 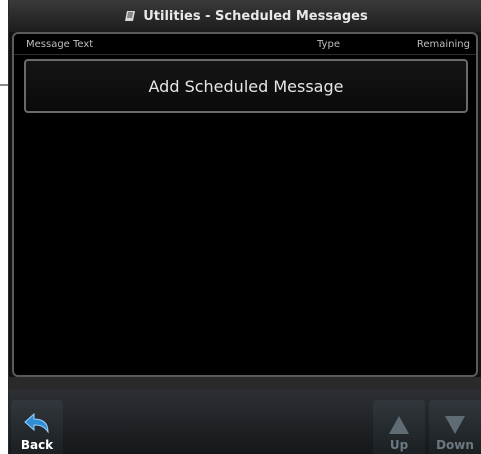 What do you see at coordinates (328, 44) in the screenshot?
I see `column-header-type: Type` at bounding box center [328, 44].